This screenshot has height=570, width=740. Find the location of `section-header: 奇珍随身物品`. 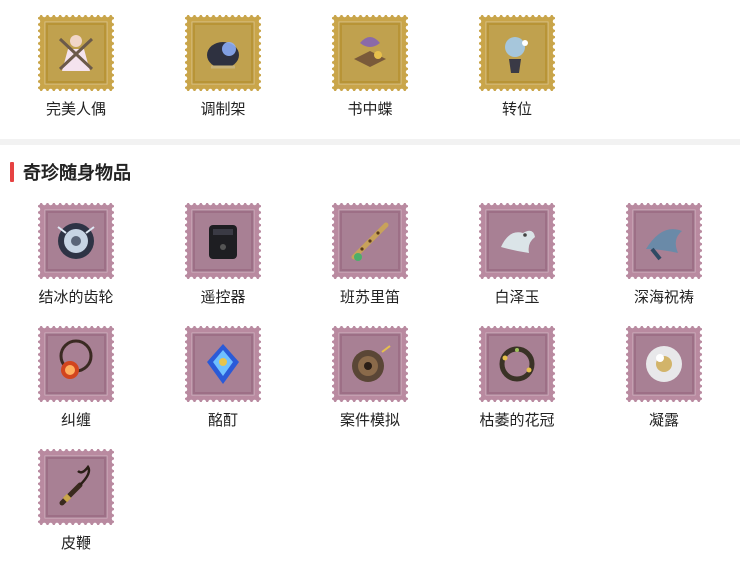

section-header: 奇珍随身物品 is located at coordinates (70, 172).